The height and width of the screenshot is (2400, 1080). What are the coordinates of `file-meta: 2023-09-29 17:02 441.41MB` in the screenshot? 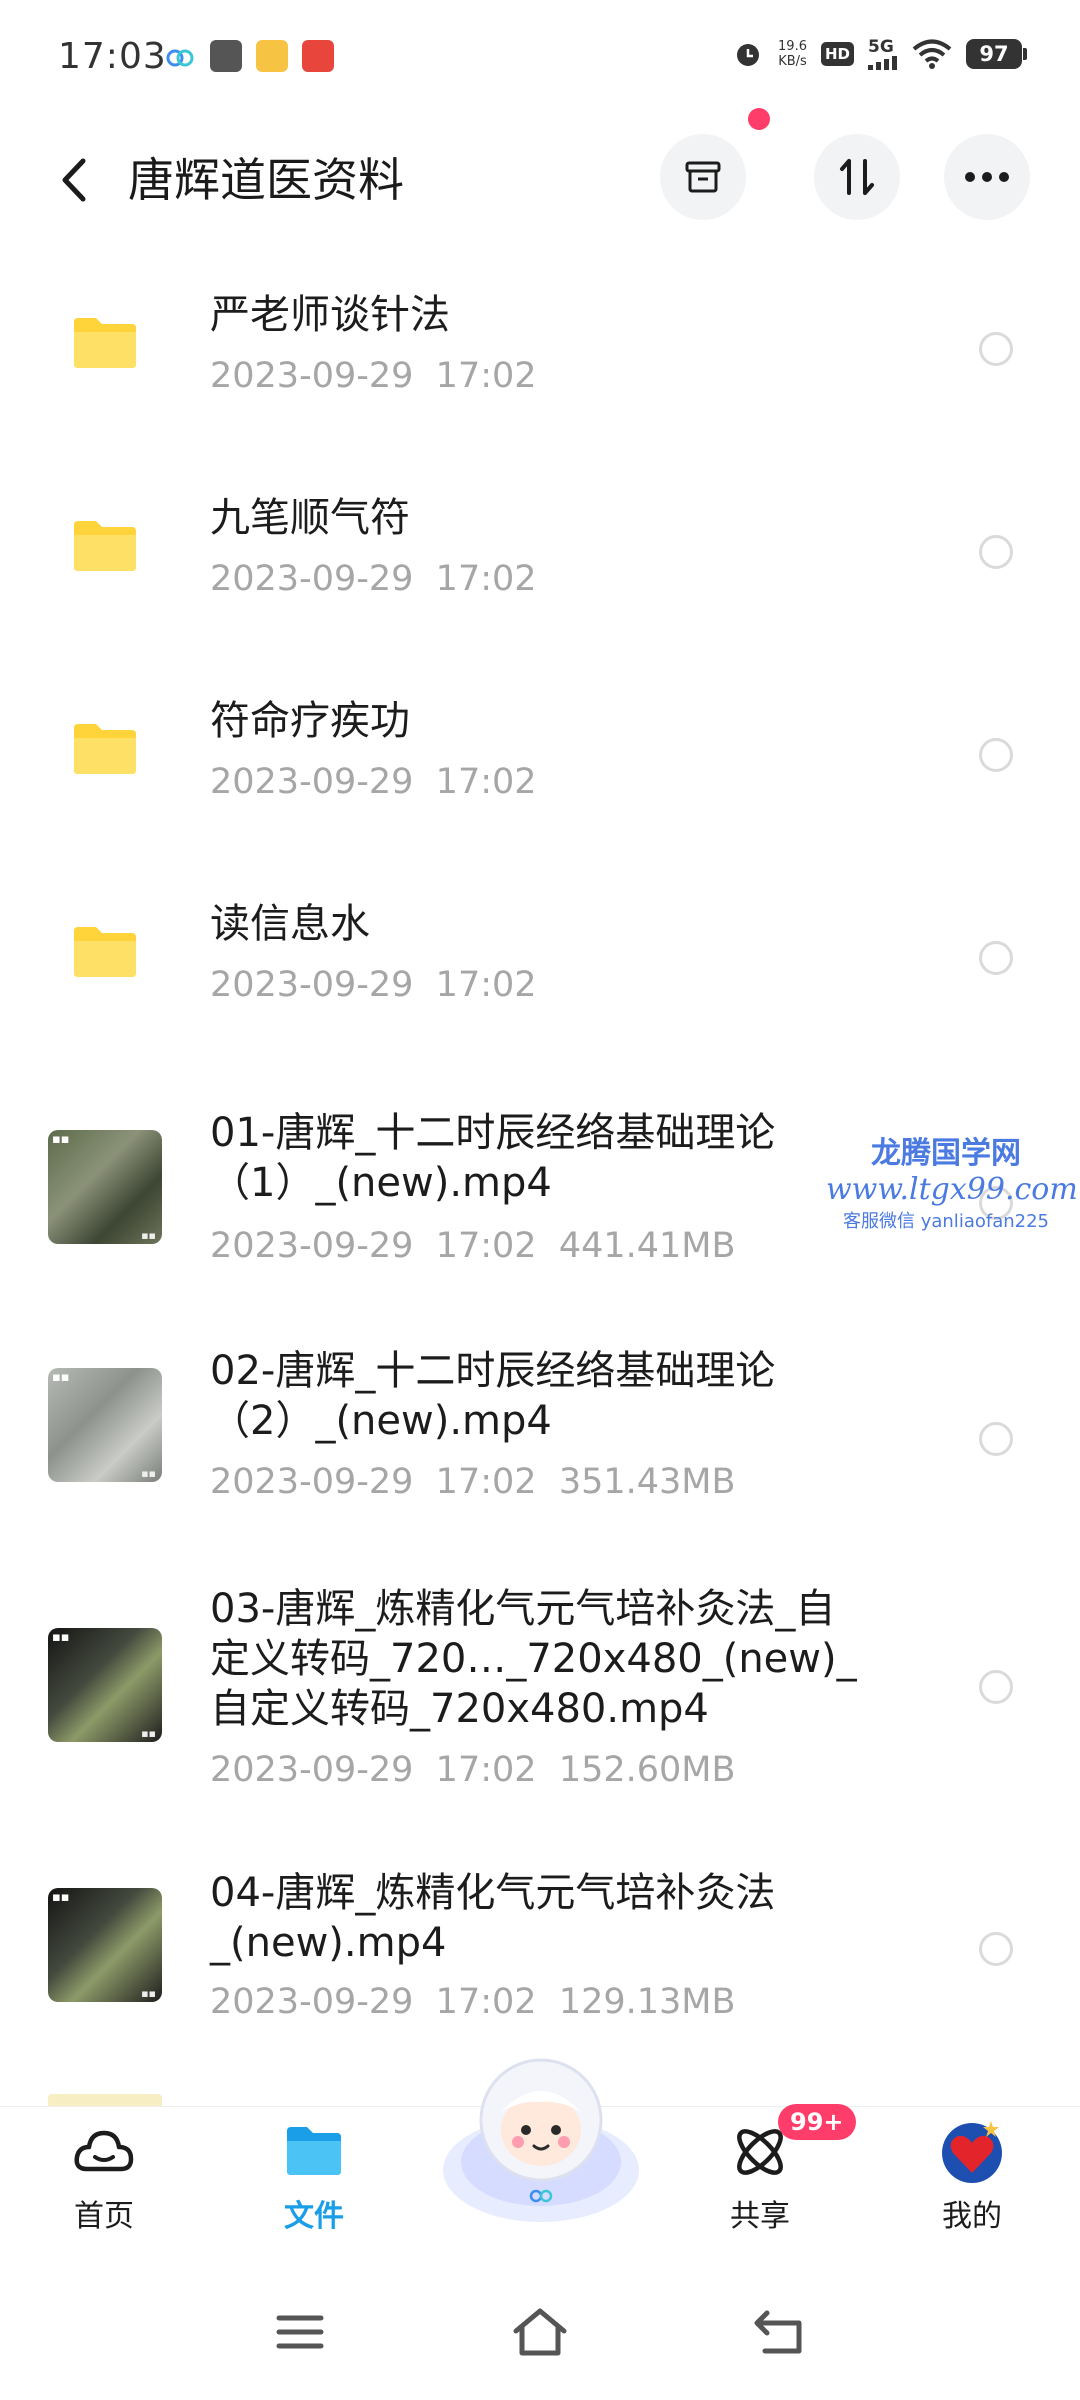 It's located at (473, 1246).